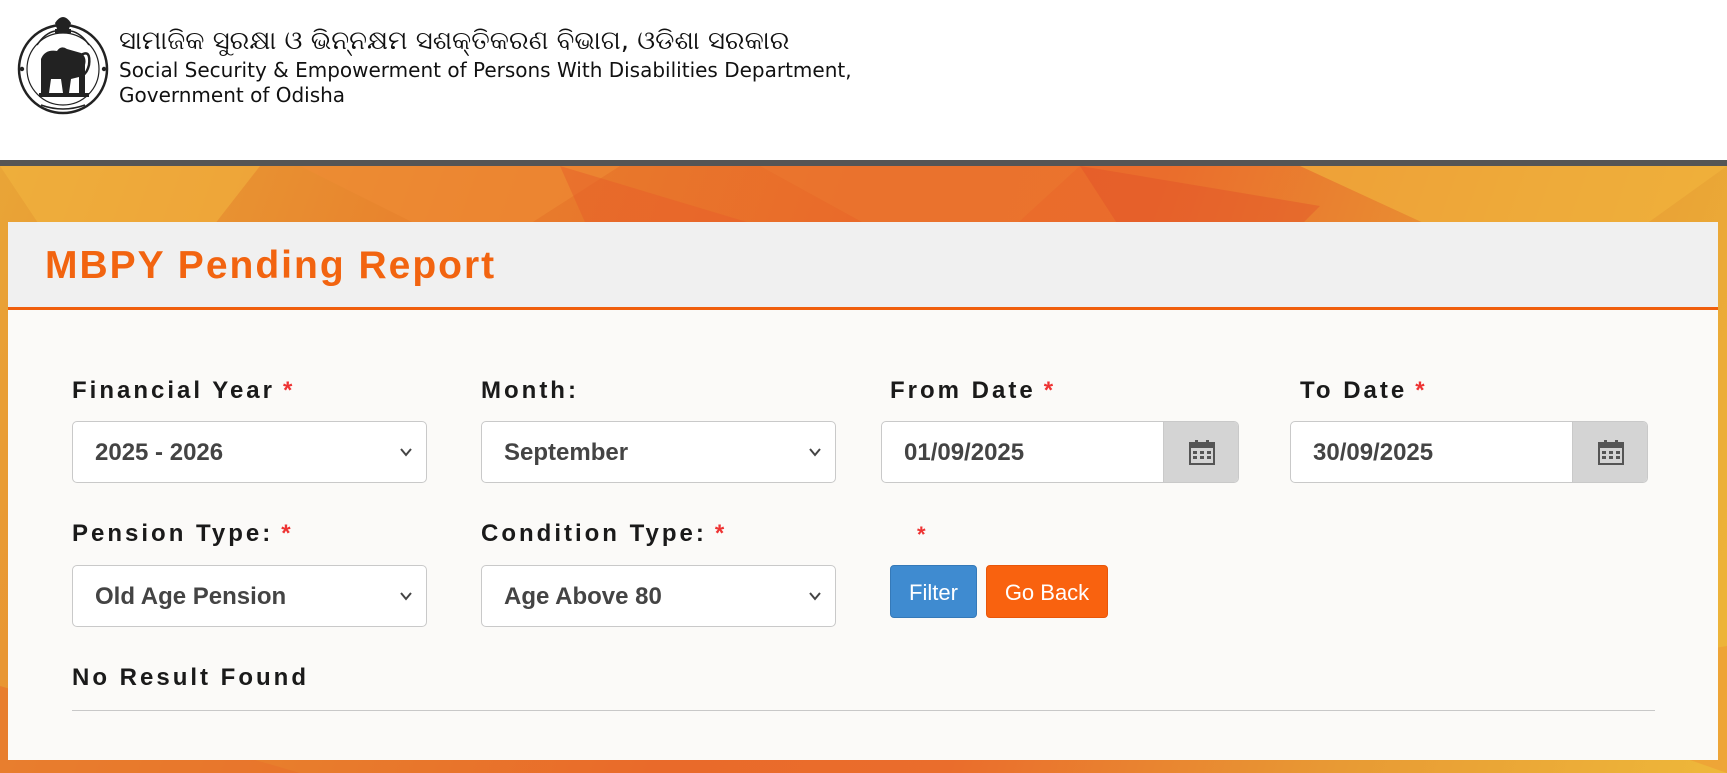 The height and width of the screenshot is (773, 1727). What do you see at coordinates (933, 591) in the screenshot?
I see `filter-button: Filter` at bounding box center [933, 591].